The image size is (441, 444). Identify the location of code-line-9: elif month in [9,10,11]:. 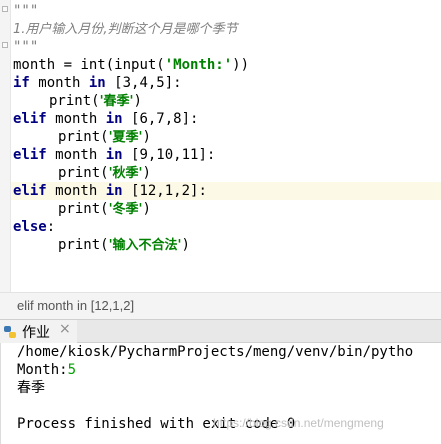
(114, 155).